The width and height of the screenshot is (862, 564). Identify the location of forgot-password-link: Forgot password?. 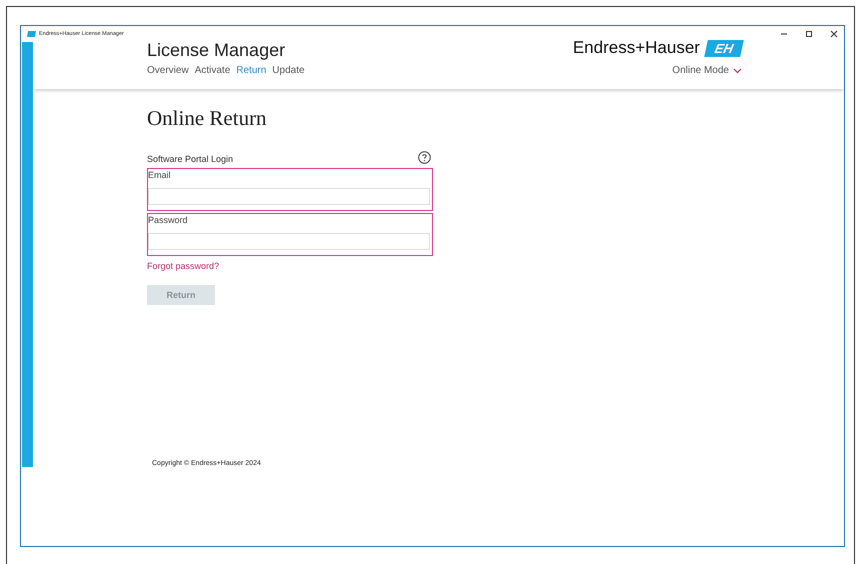
(183, 266).